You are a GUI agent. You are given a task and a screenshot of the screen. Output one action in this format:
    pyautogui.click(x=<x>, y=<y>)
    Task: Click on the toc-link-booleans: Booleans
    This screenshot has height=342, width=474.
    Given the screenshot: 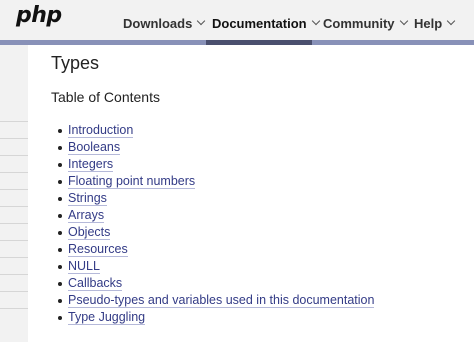 What is the action you would take?
    pyautogui.click(x=94, y=147)
    